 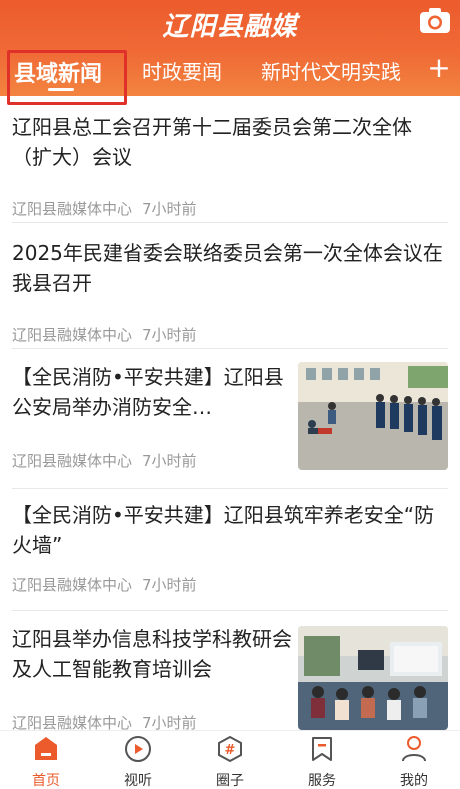 What do you see at coordinates (138, 749) in the screenshot?
I see `play-icon` at bounding box center [138, 749].